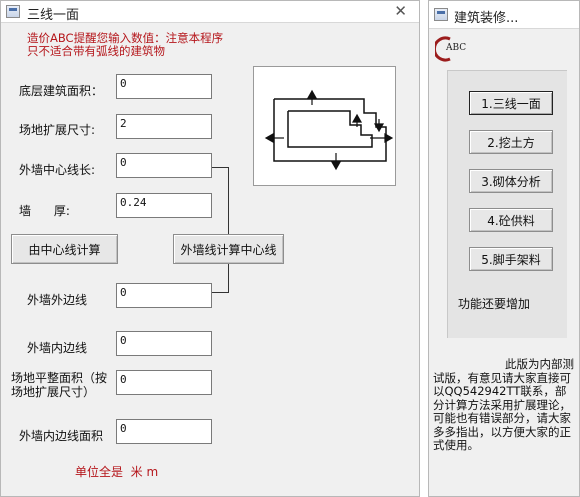  I want to click on calc-centerline-from-outer-button: 外墙线计算中心线, so click(228, 249).